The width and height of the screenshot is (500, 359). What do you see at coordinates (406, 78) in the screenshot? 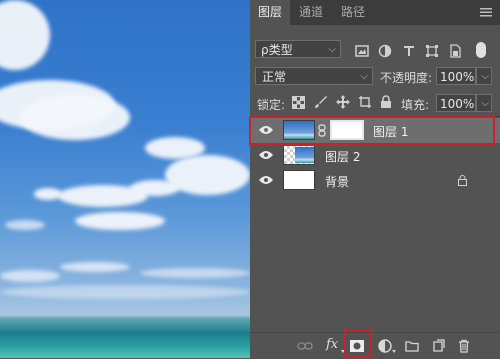
I see `opacity-label: 不透明度:` at bounding box center [406, 78].